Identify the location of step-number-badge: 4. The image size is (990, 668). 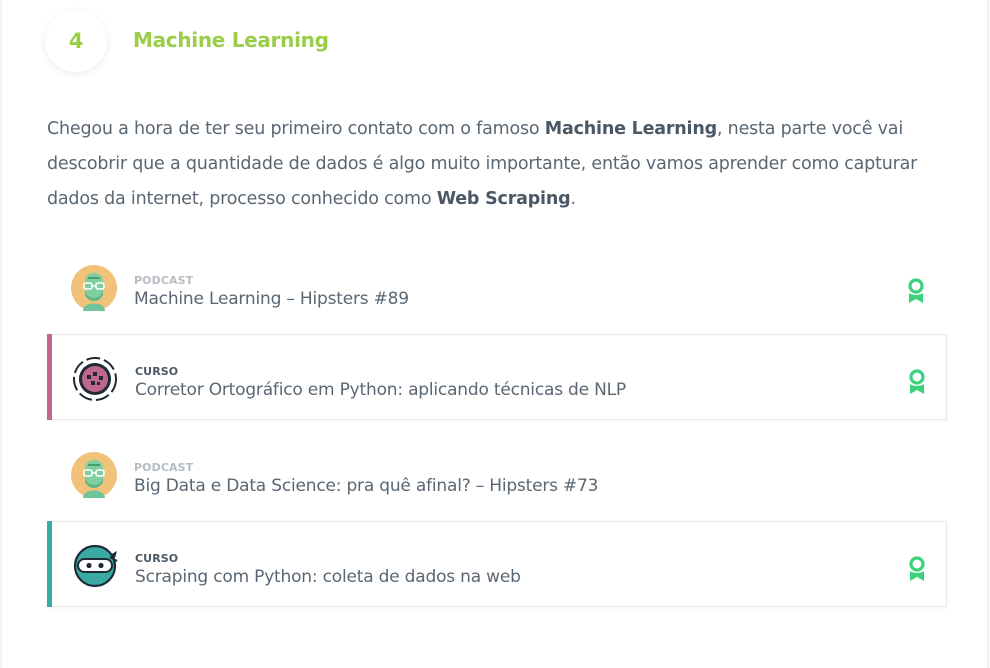
(76, 41).